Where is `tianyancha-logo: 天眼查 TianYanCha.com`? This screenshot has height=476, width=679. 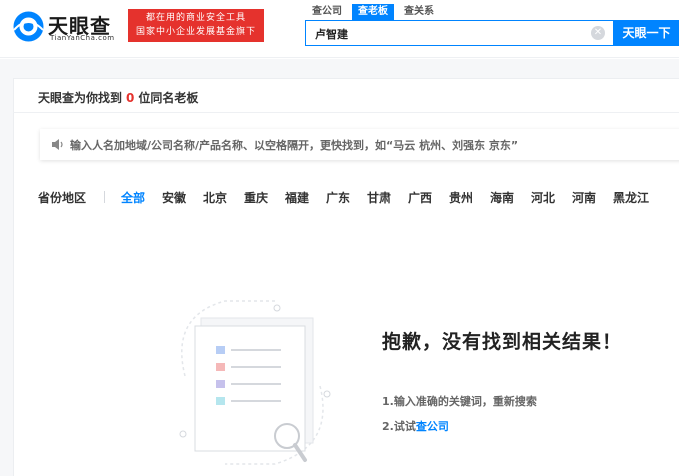 tianyancha-logo: 天眼查 TianYanCha.com is located at coordinates (65, 26).